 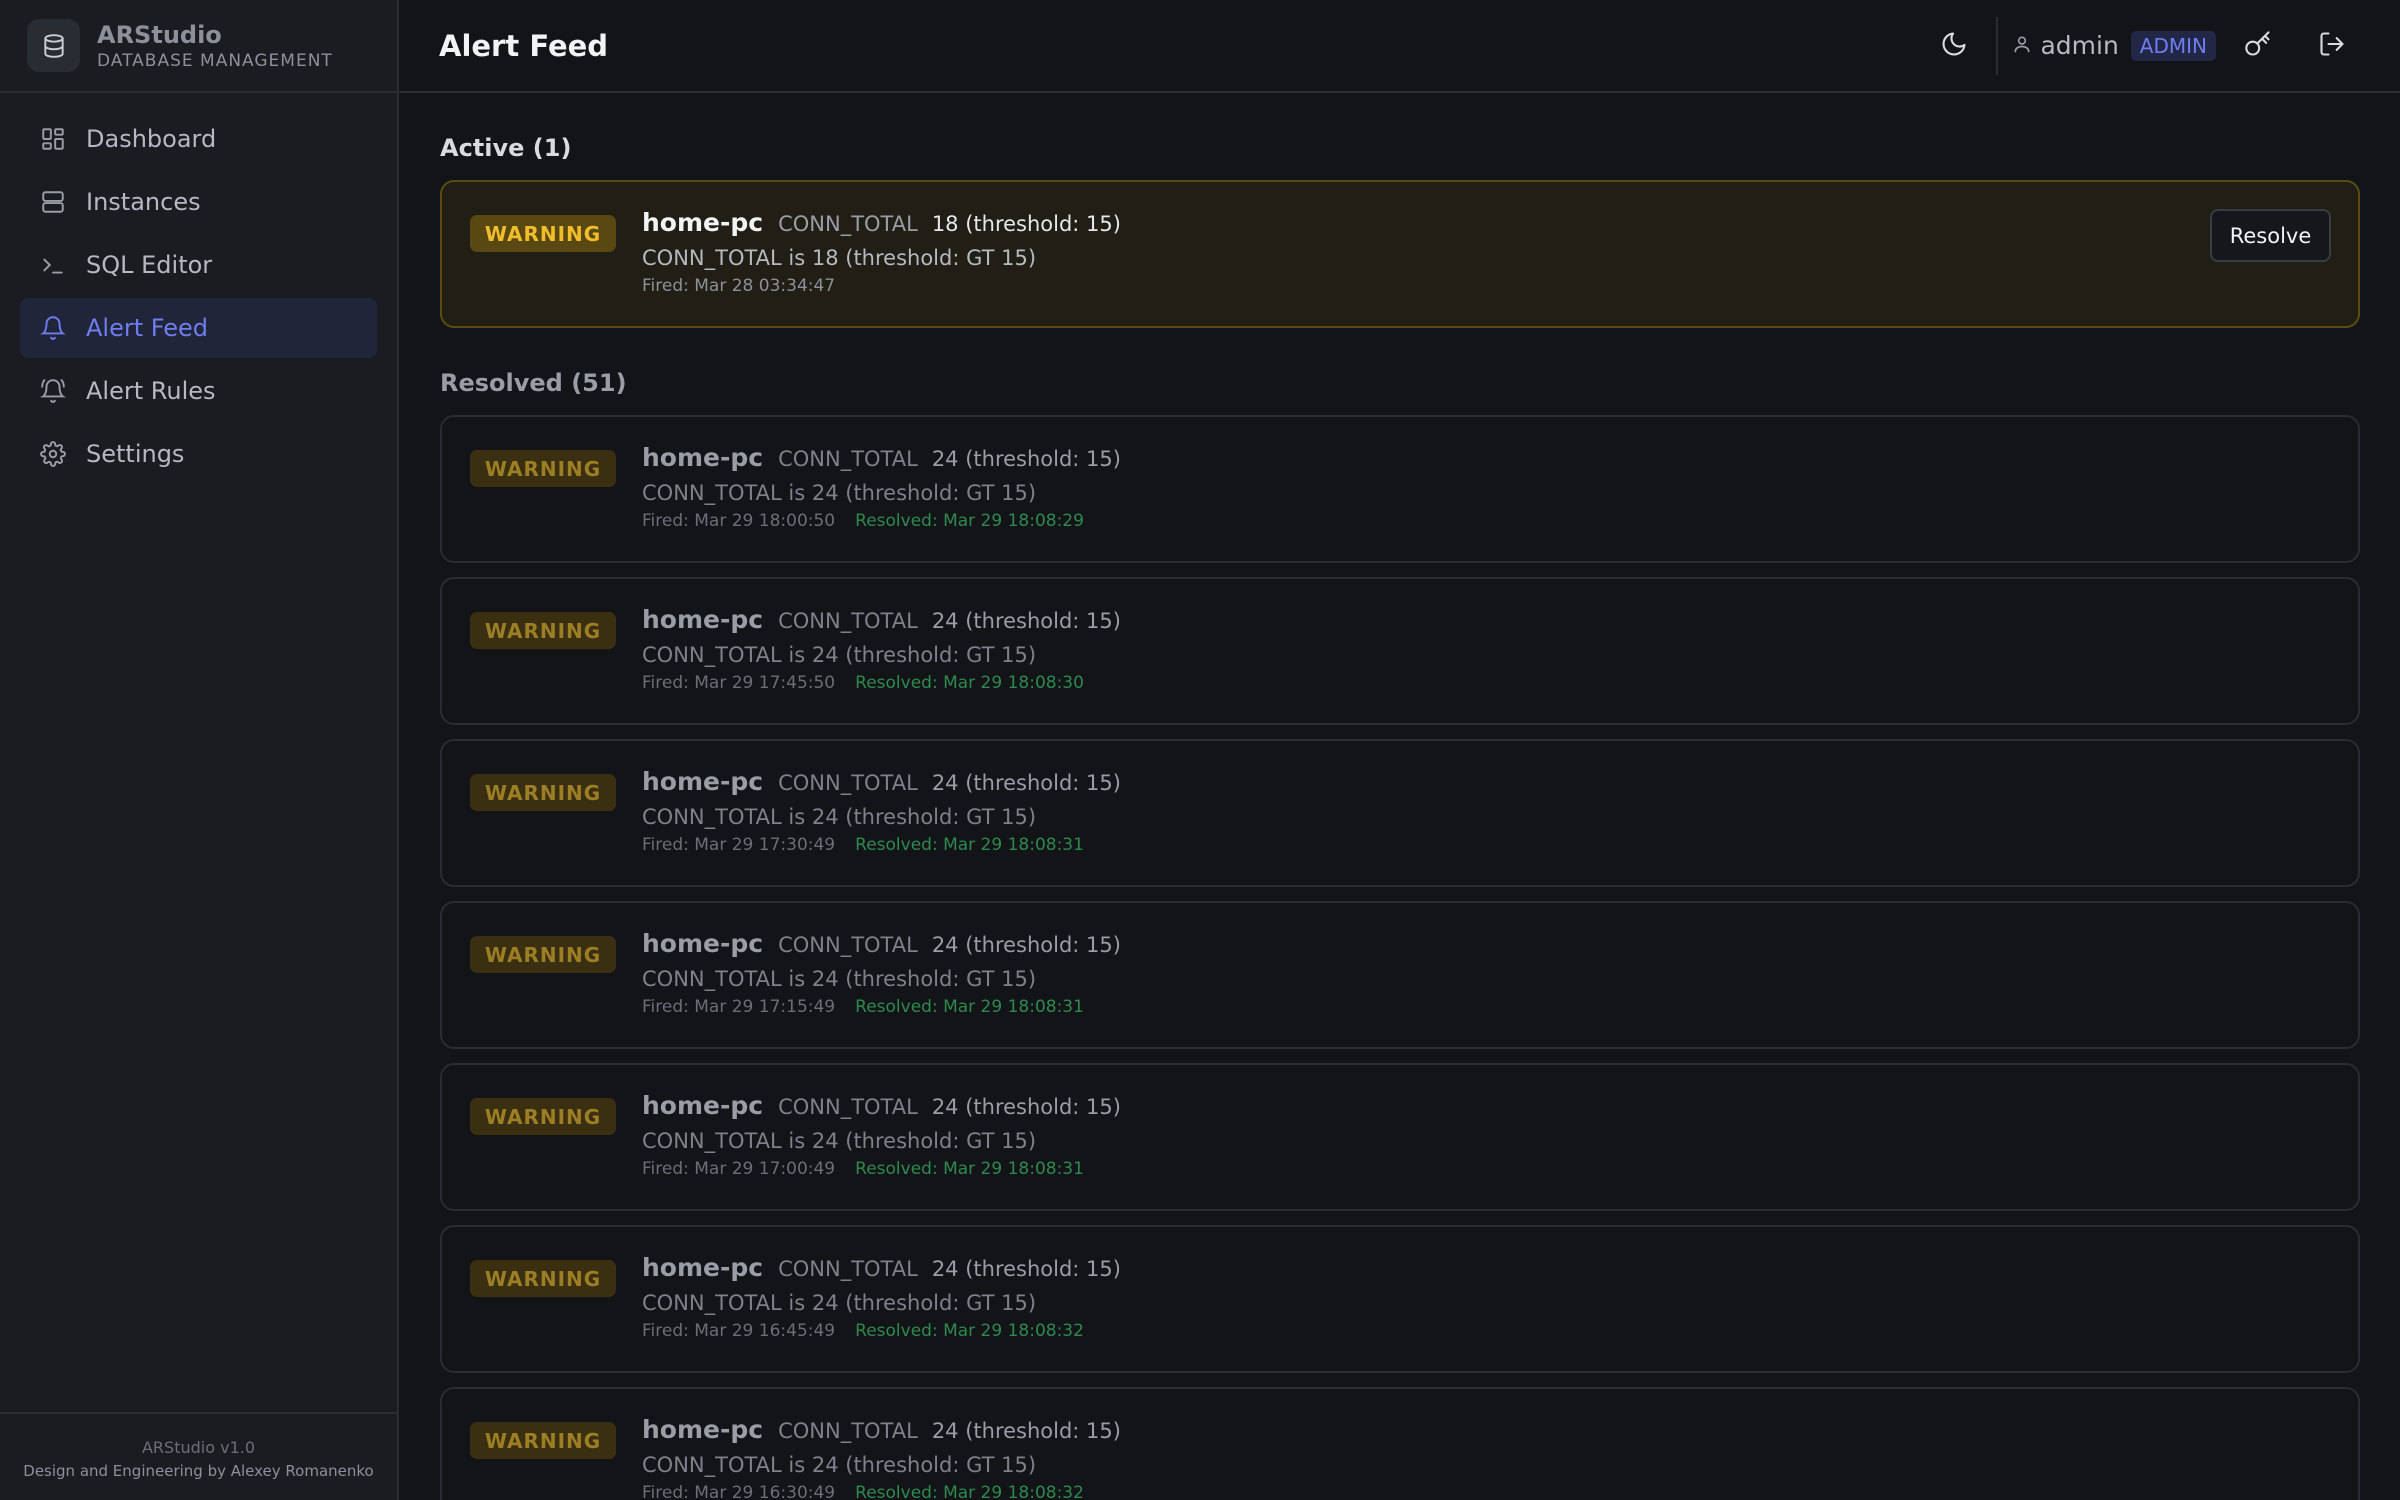 I want to click on brand: ARStudio DATABASE MANAGEMENT, so click(x=198, y=46).